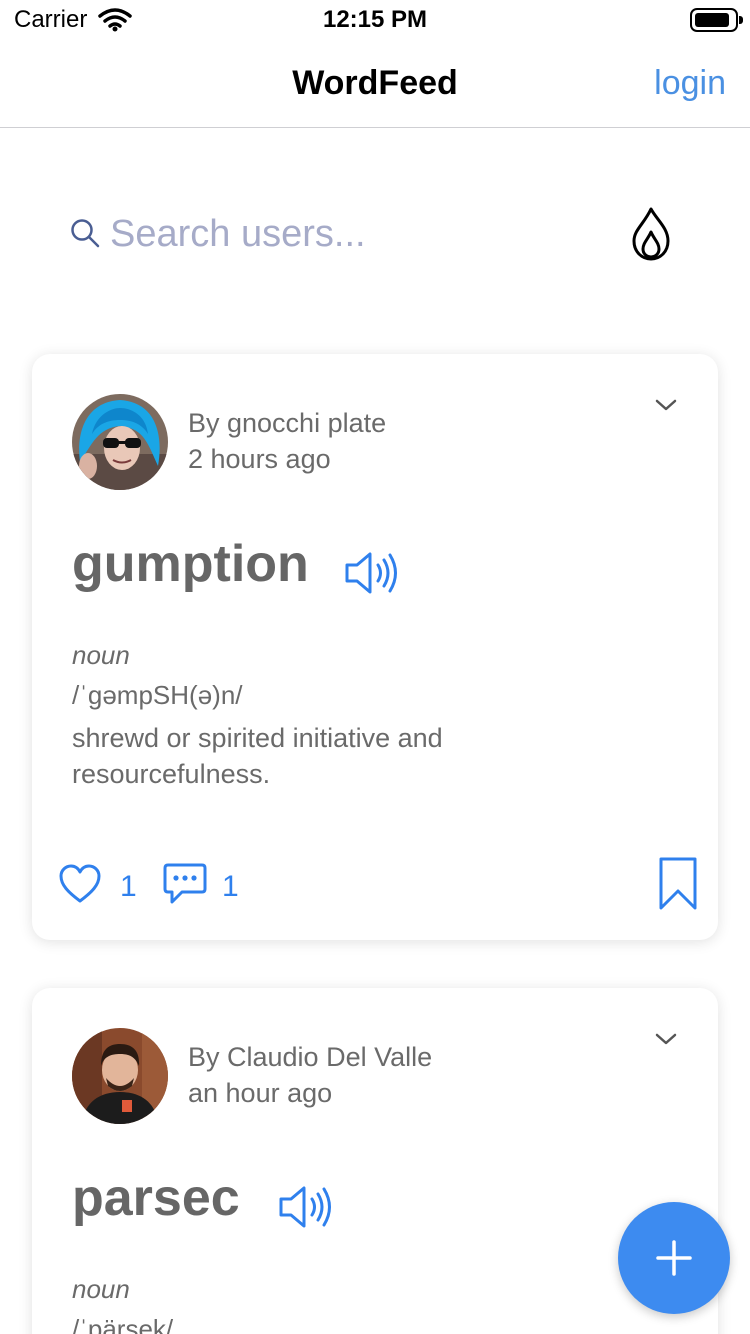 The width and height of the screenshot is (750, 1334). Describe the element at coordinates (85, 233) in the screenshot. I see `search-icon` at that location.